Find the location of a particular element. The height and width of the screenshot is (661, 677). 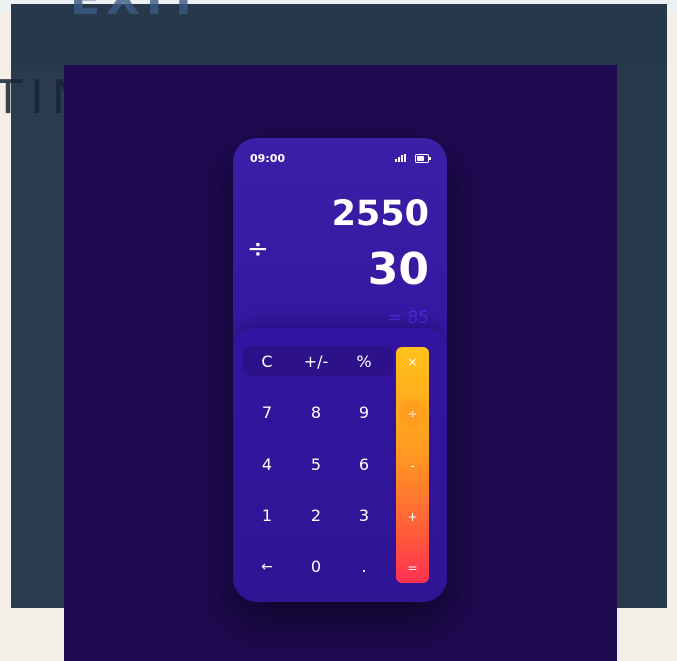

equals-label: = is located at coordinates (412, 568).